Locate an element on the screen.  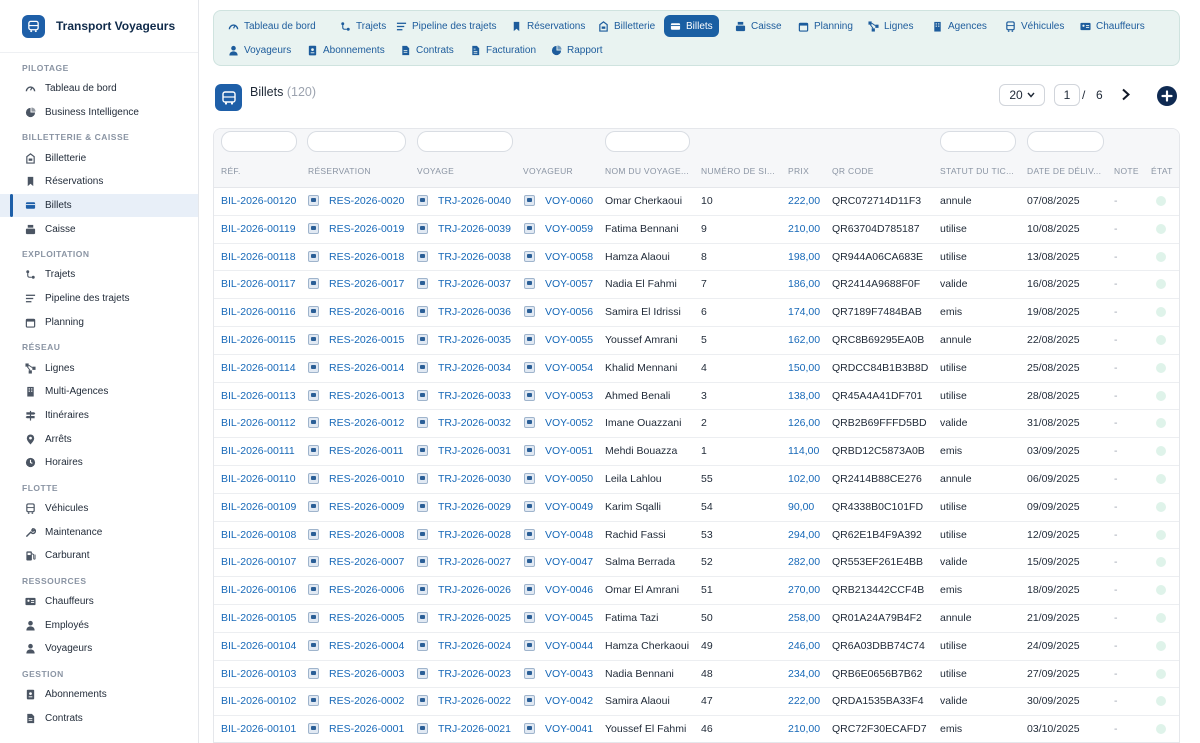
tab-planning: Planning is located at coordinates (825, 26).